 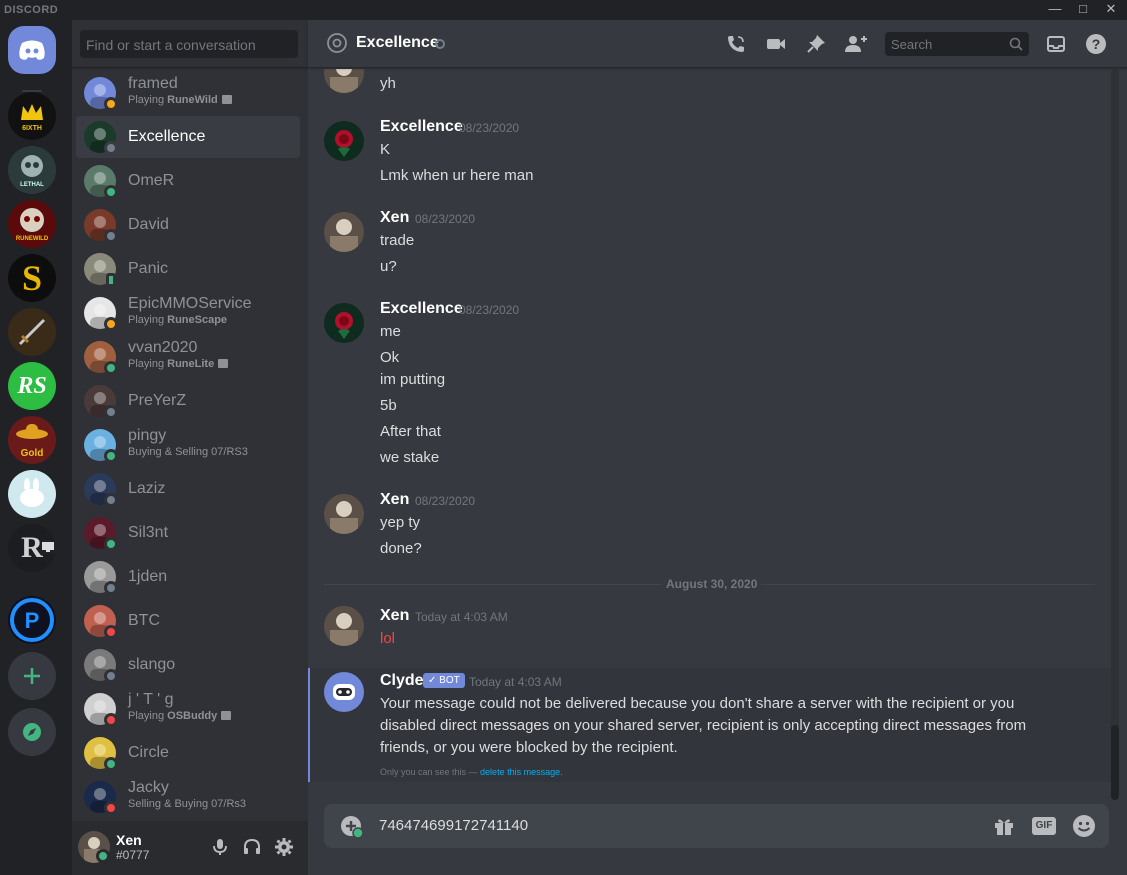 I want to click on search-icon, so click(x=1016, y=44).